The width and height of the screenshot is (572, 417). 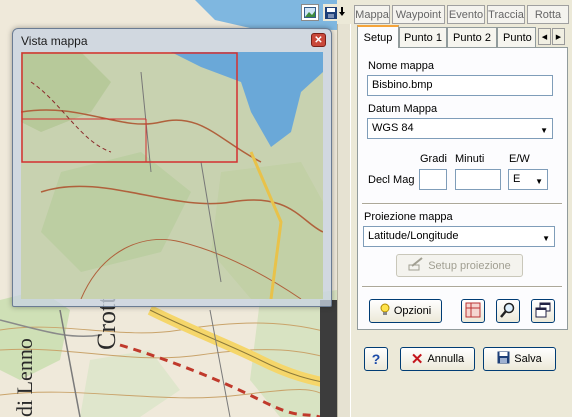 I want to click on map-name-field: Bisbino.bmp, so click(x=460, y=85).